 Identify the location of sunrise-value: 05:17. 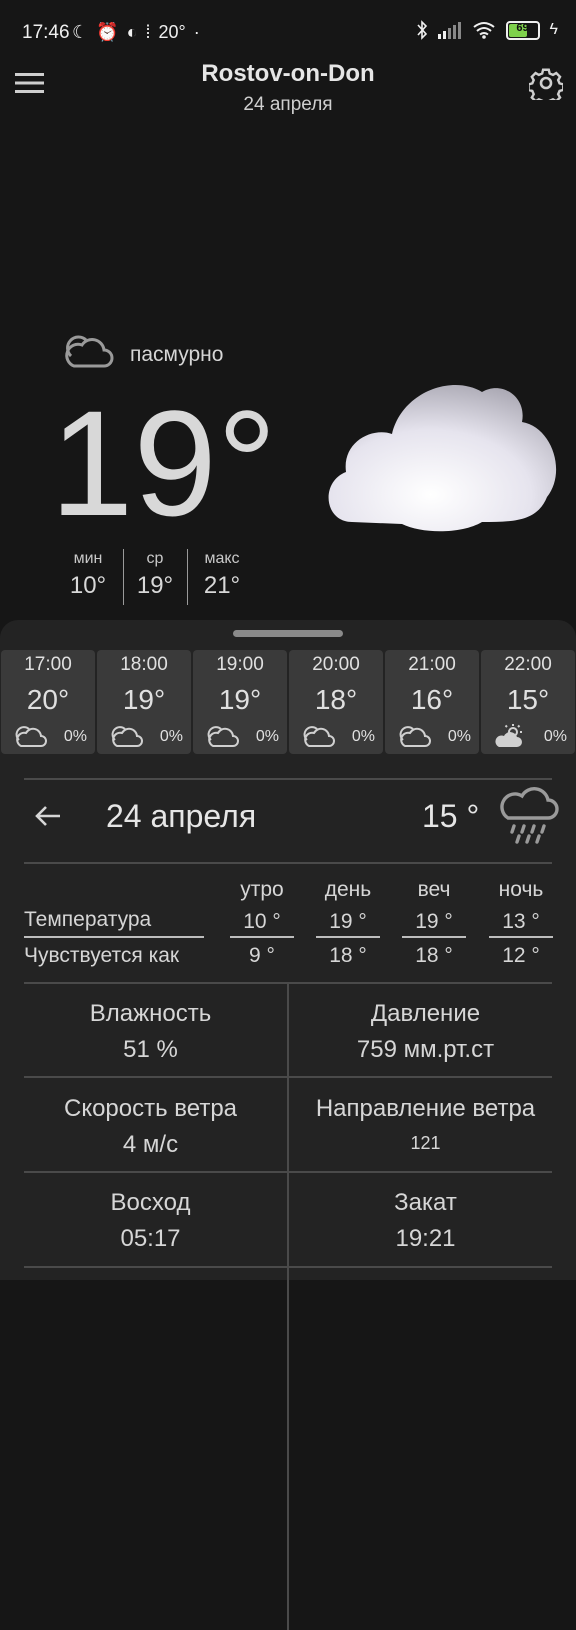
(150, 1238).